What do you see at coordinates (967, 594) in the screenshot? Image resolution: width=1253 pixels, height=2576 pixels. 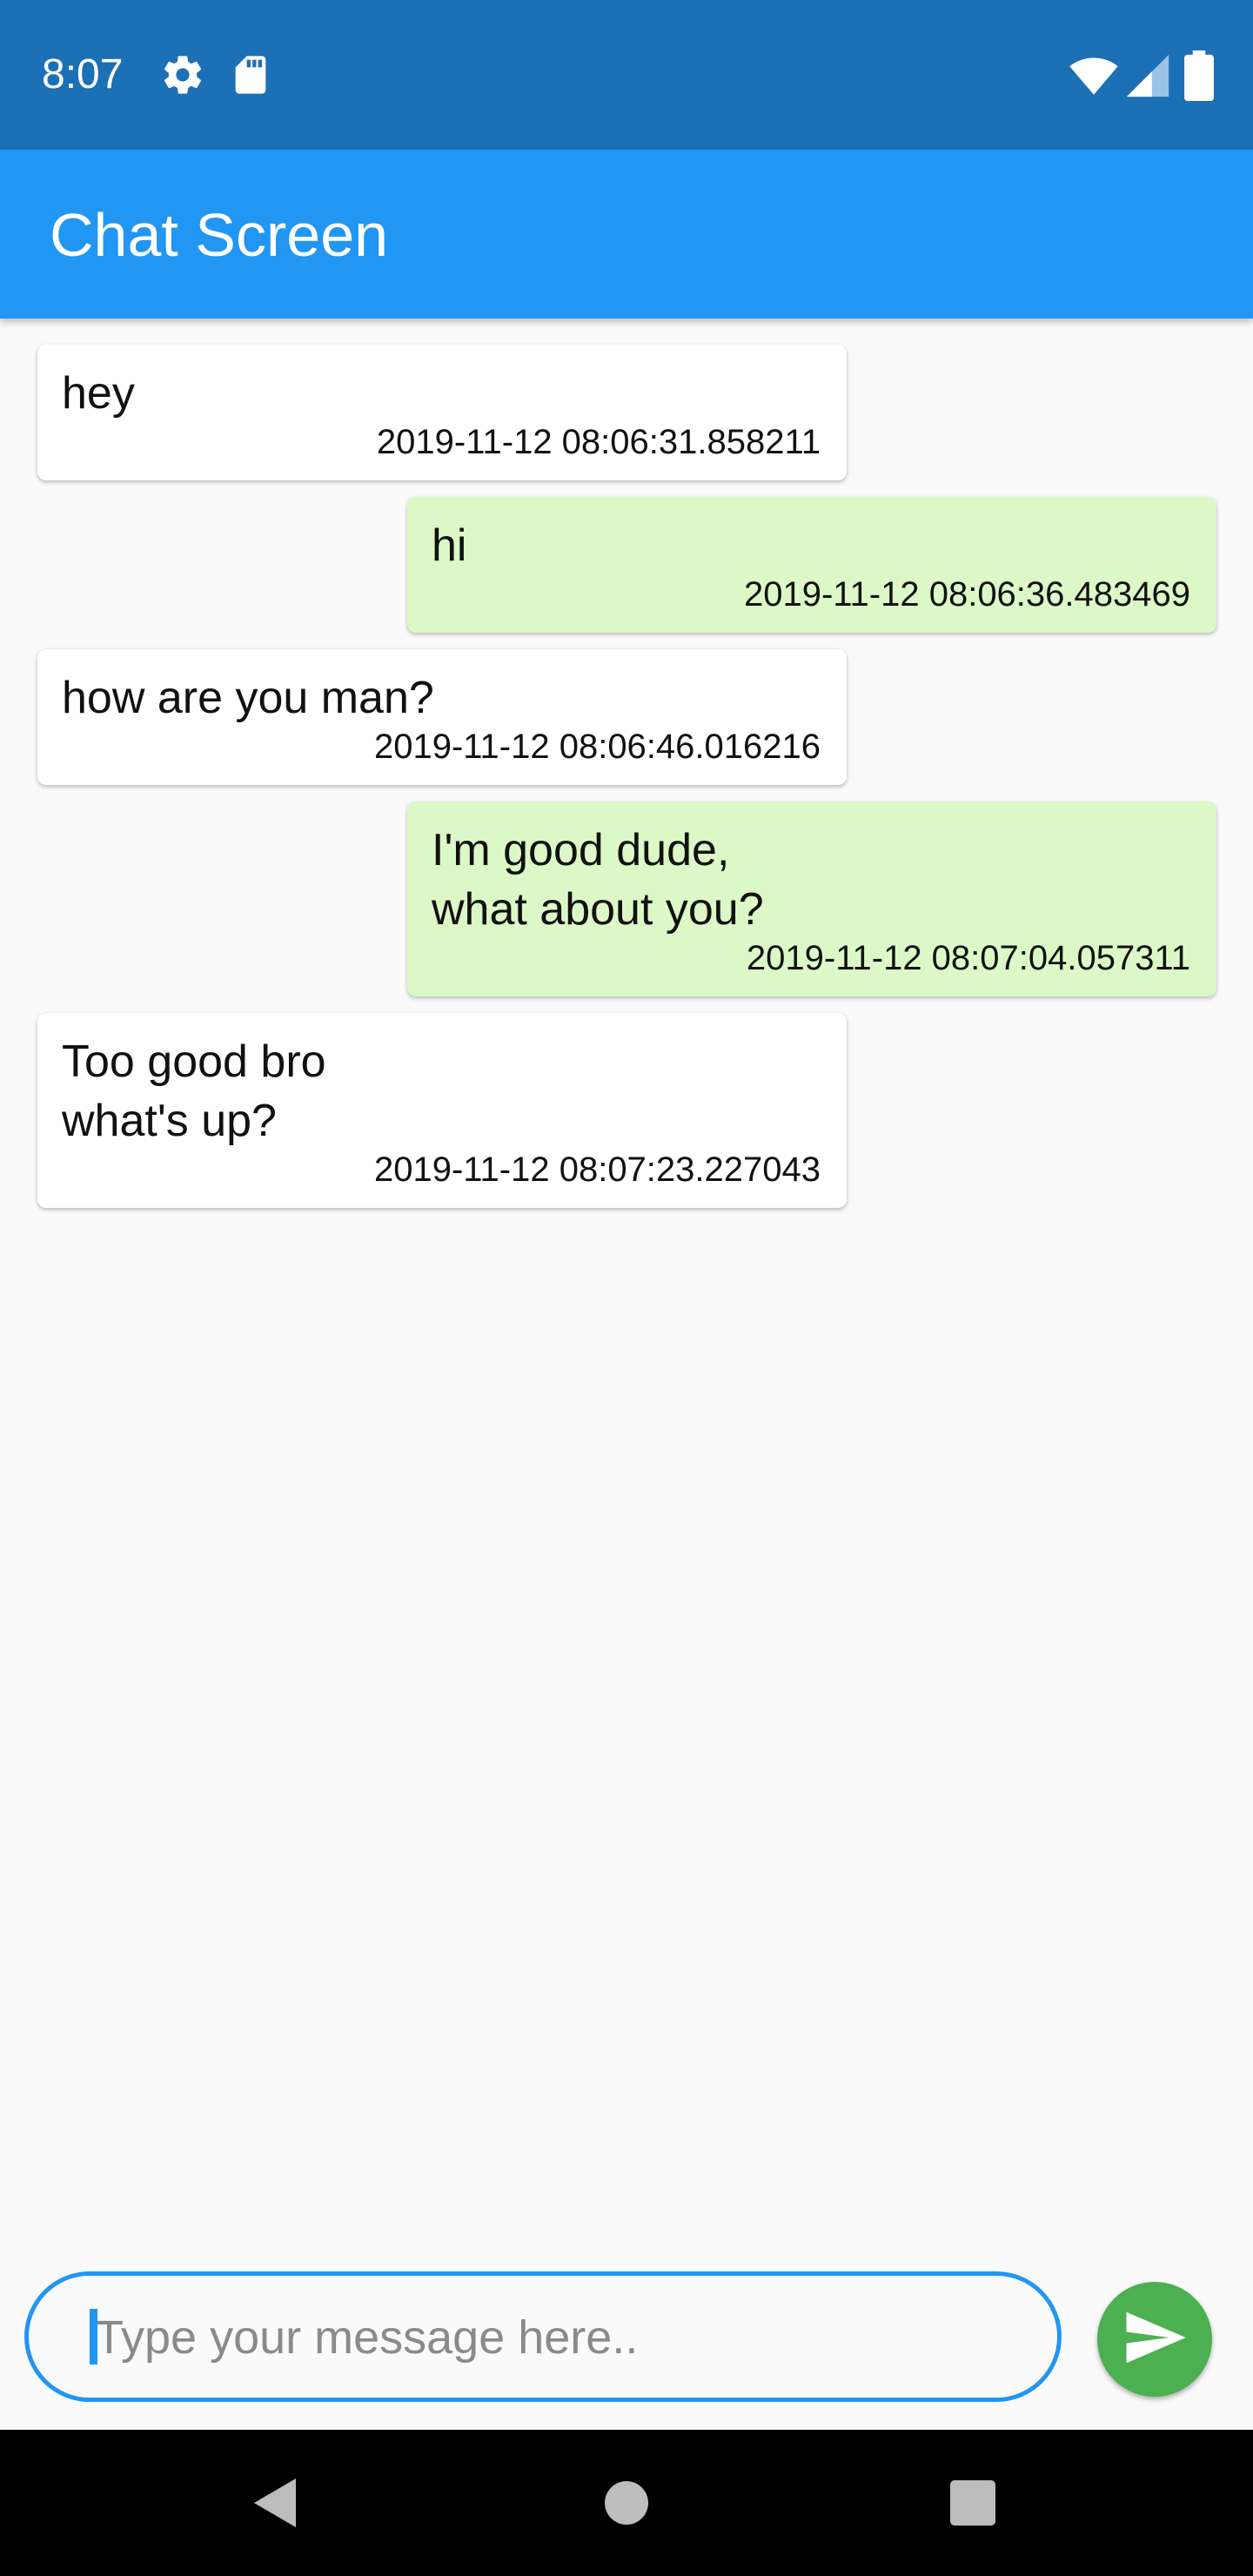 I see `message-timestamp: 2019-11-12 08:06:36.483469` at bounding box center [967, 594].